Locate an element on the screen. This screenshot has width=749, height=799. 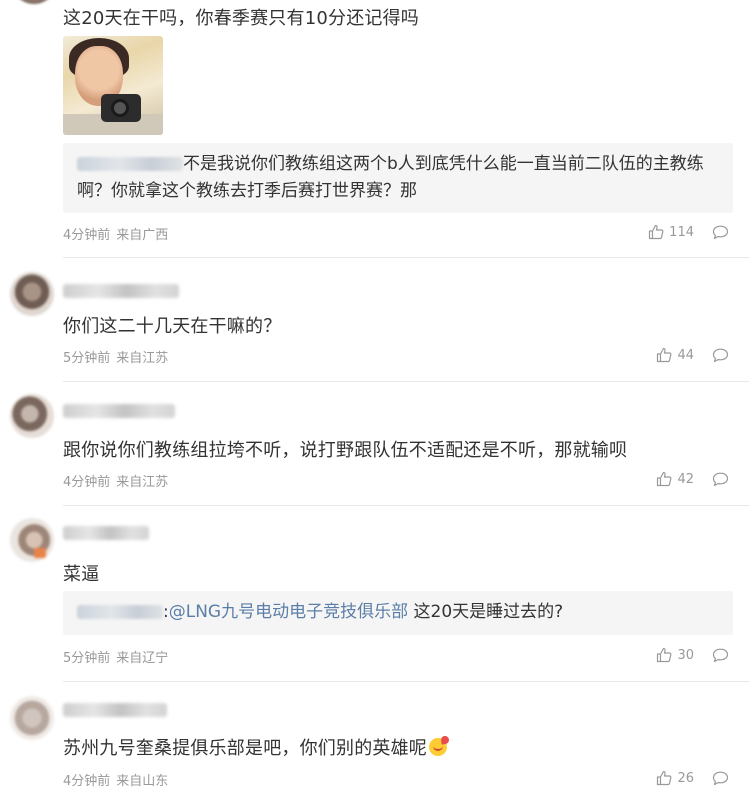
comment-location: 来自辽宁 is located at coordinates (142, 658).